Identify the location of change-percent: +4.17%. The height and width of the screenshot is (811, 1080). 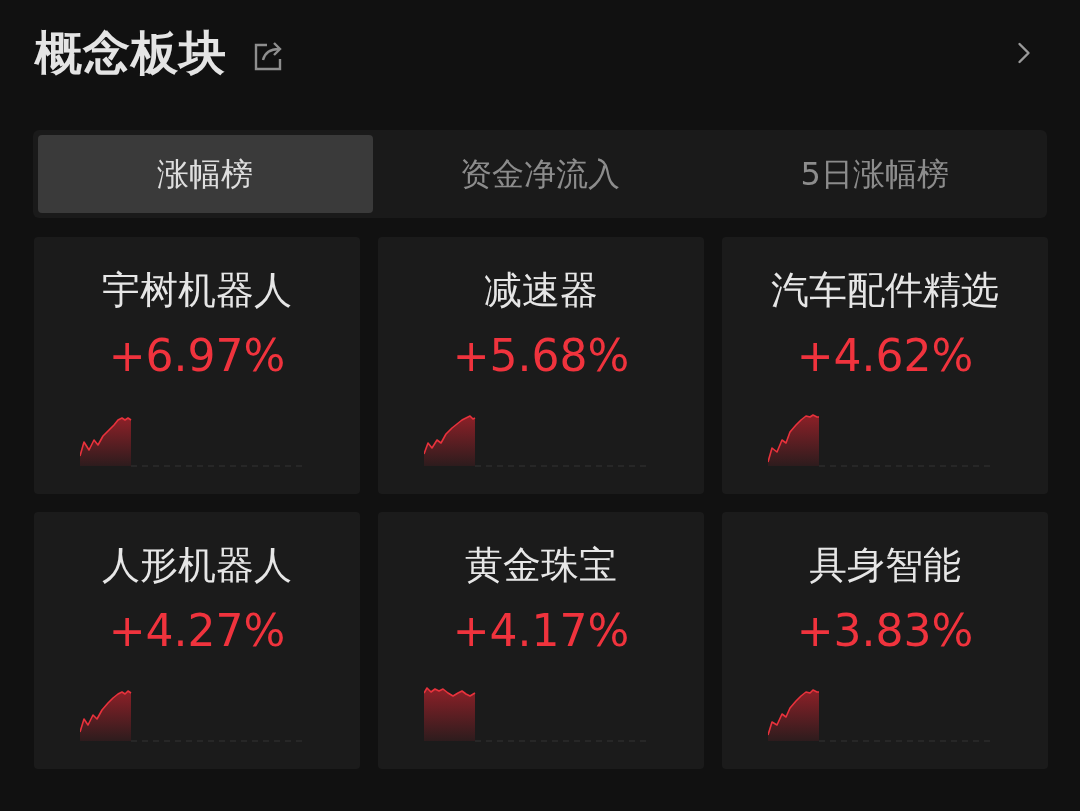
(541, 631).